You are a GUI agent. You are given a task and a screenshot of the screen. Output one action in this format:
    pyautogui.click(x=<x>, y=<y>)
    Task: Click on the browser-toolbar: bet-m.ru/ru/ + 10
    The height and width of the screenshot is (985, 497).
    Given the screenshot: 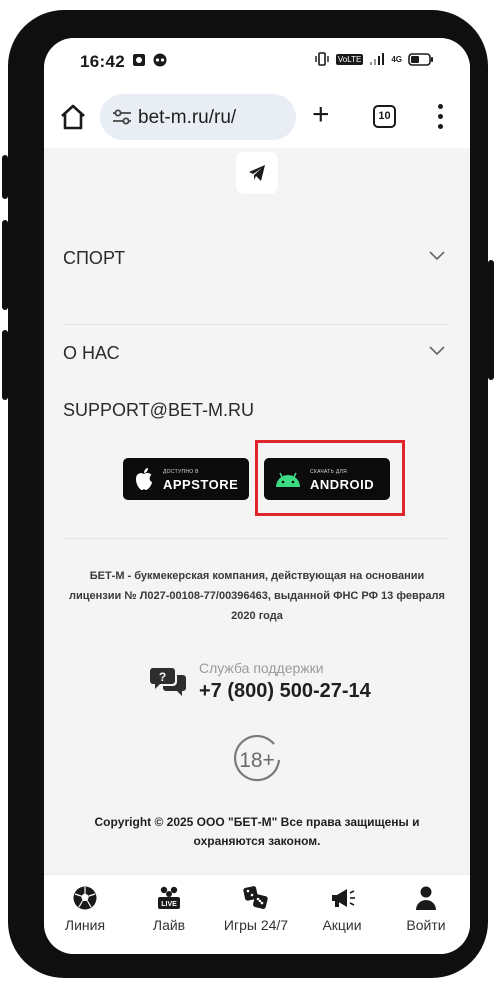 What is the action you would take?
    pyautogui.click(x=257, y=117)
    